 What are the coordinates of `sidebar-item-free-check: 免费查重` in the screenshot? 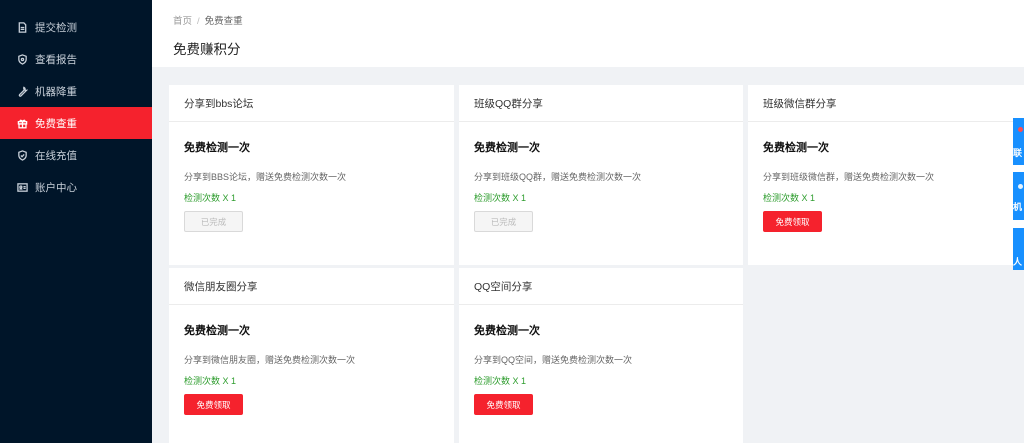 It's located at (76, 123).